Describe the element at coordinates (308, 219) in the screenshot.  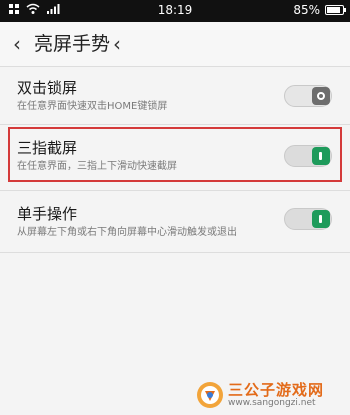
I see `one-hand-mode-toggle` at that location.